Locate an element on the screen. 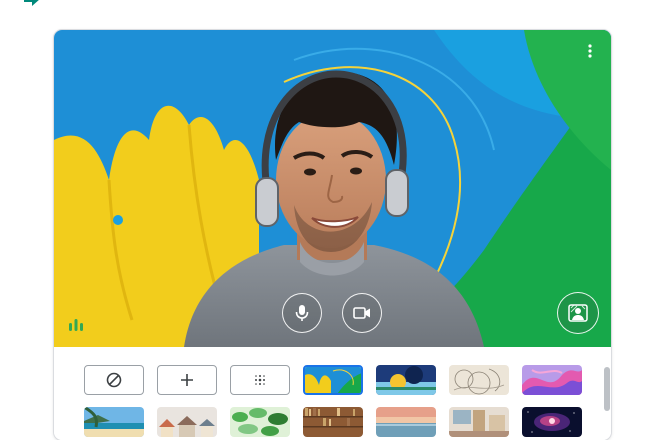  more-vert-icon is located at coordinates (590, 51).